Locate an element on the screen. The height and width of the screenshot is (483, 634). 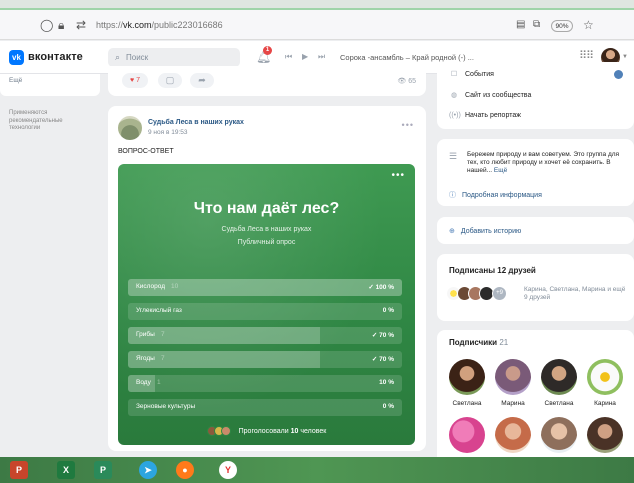
broadcast-icon: ((•)) is located at coordinates (455, 115).